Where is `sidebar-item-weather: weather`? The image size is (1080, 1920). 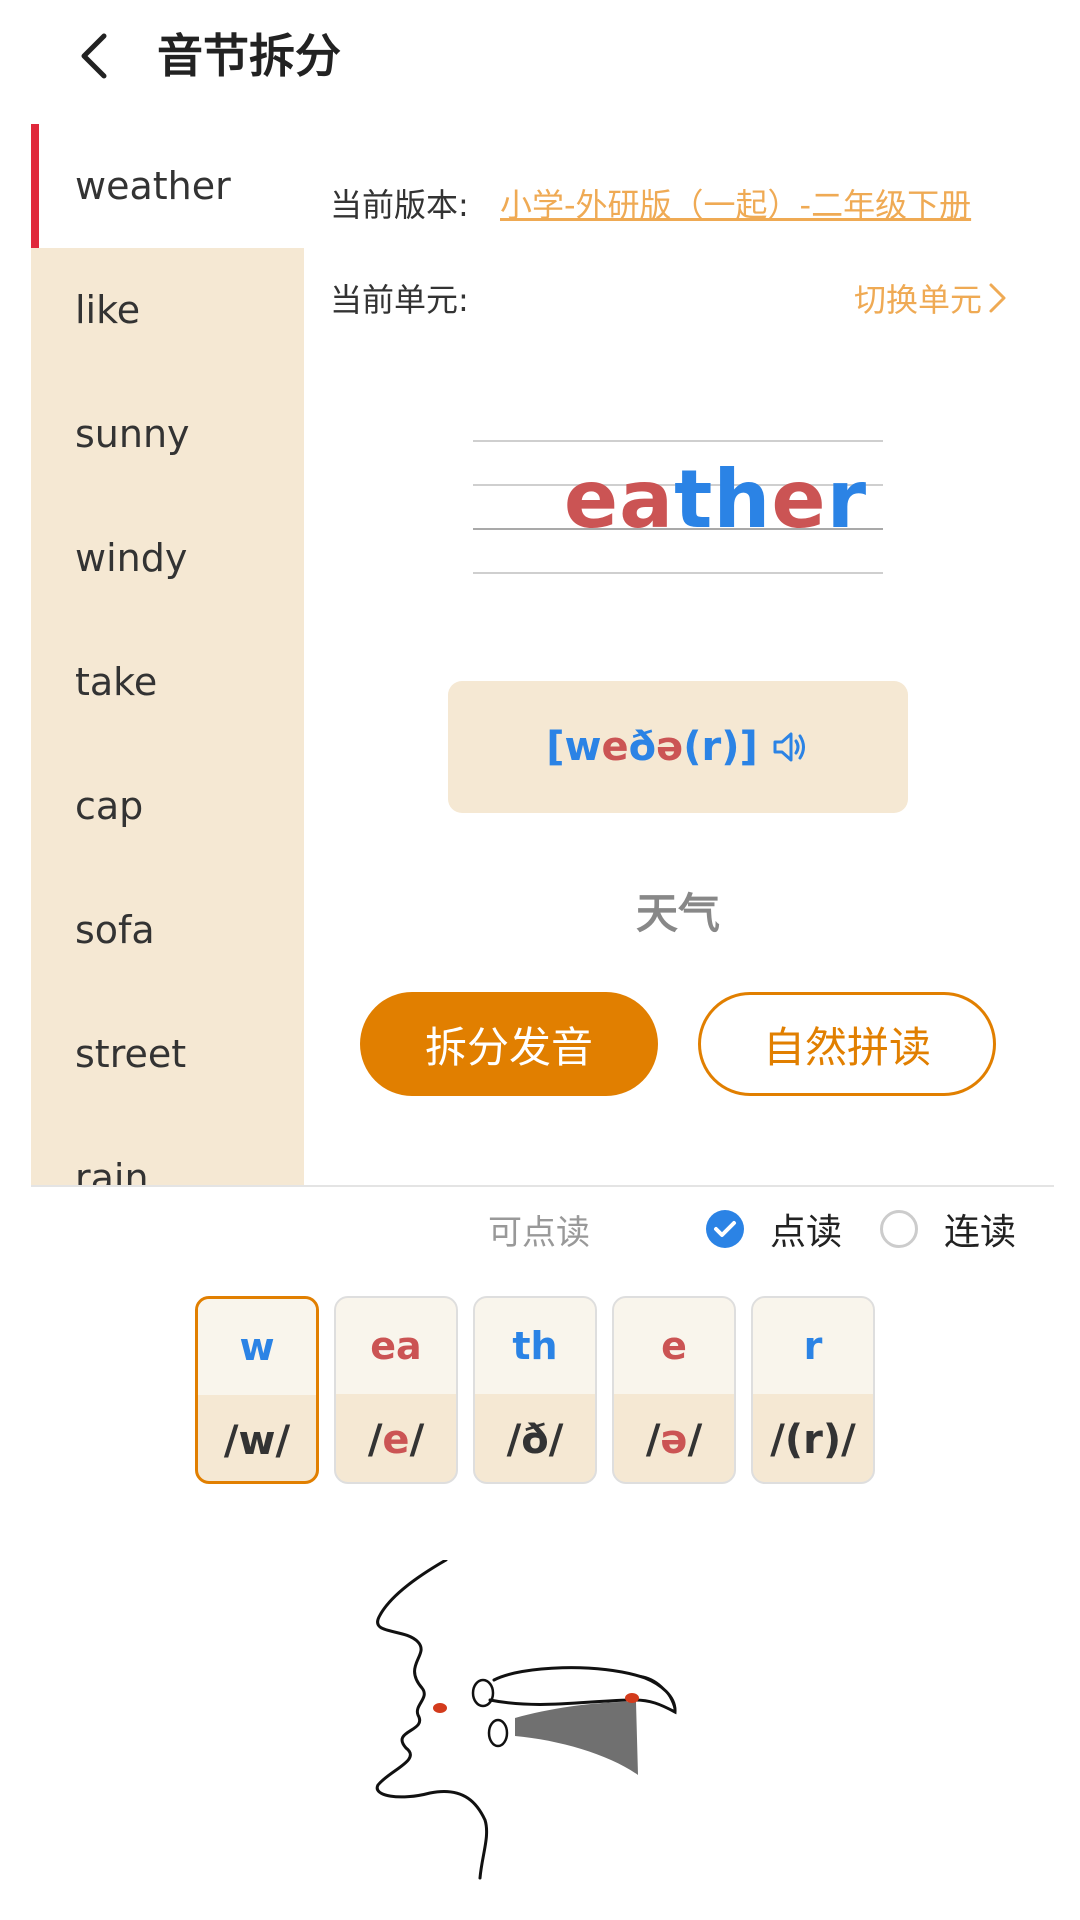 sidebar-item-weather: weather is located at coordinates (167, 186).